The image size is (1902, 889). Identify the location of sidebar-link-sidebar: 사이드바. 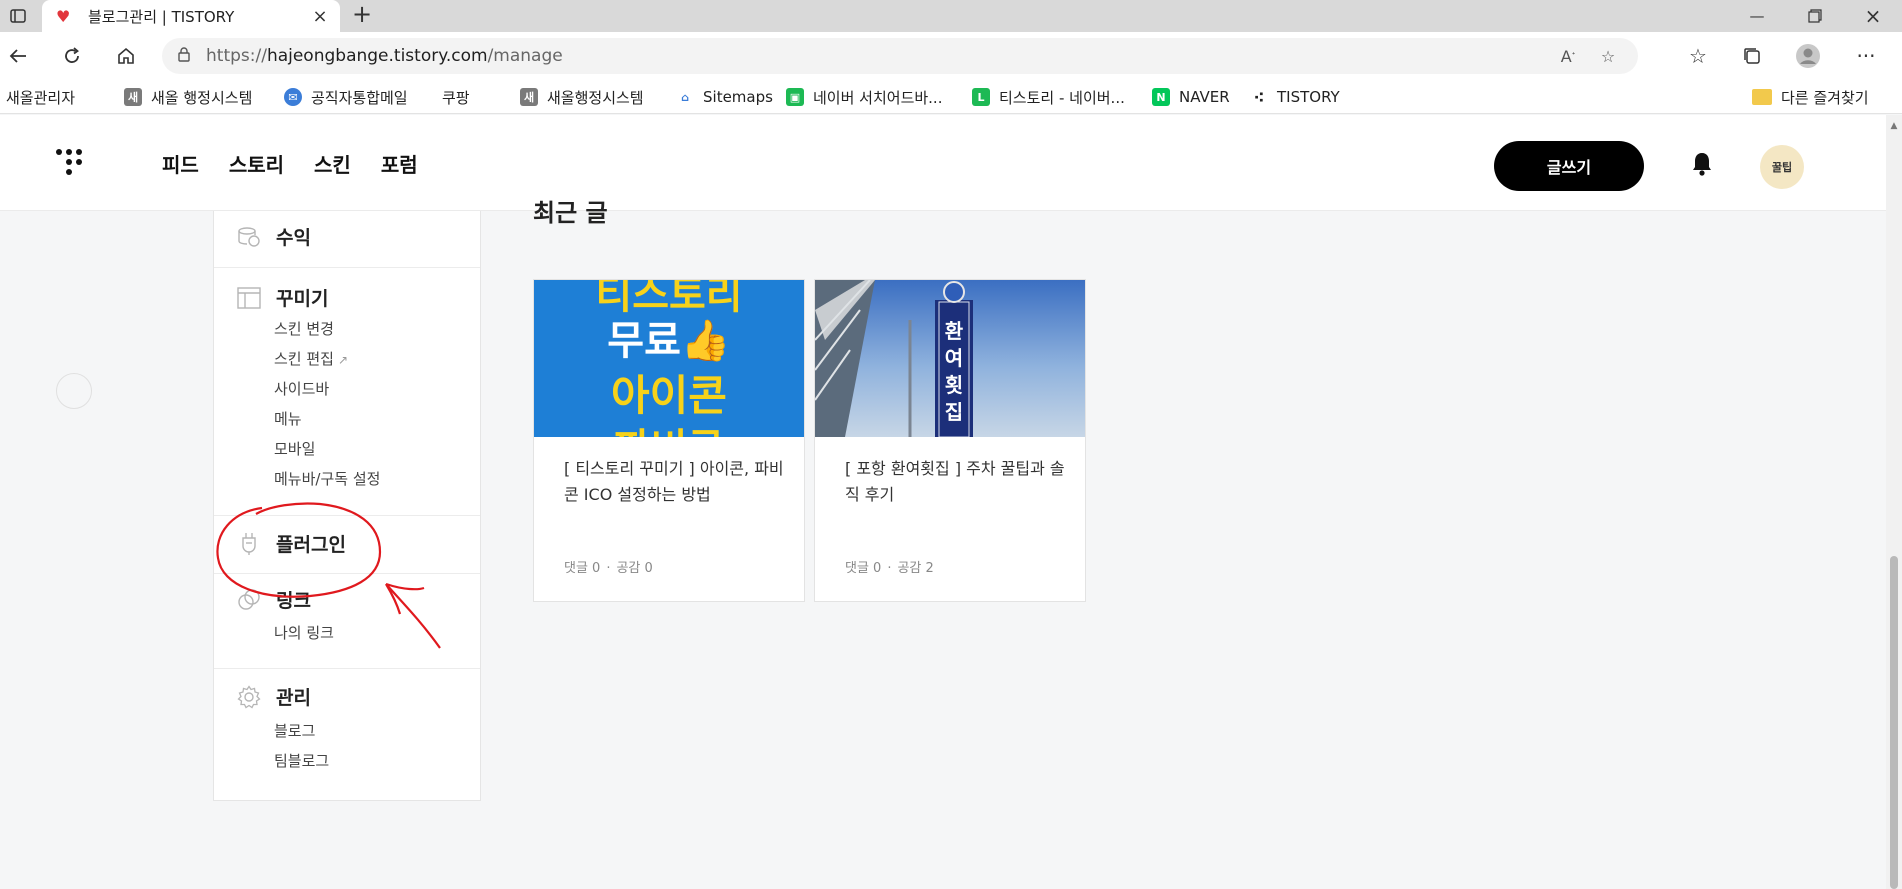
(301, 388).